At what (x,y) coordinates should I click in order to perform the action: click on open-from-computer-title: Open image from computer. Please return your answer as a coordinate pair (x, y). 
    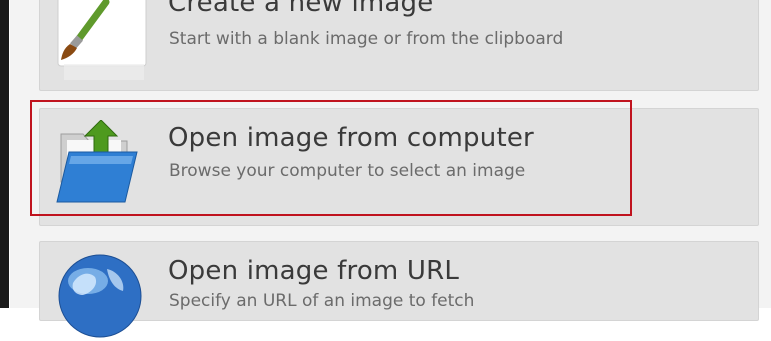
    Looking at the image, I should click on (351, 138).